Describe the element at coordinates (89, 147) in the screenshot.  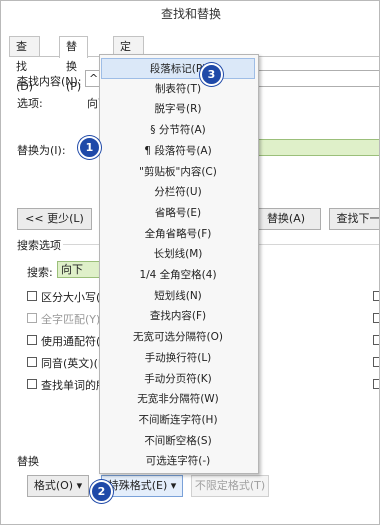
I see `callout-badge-1: 1` at that location.